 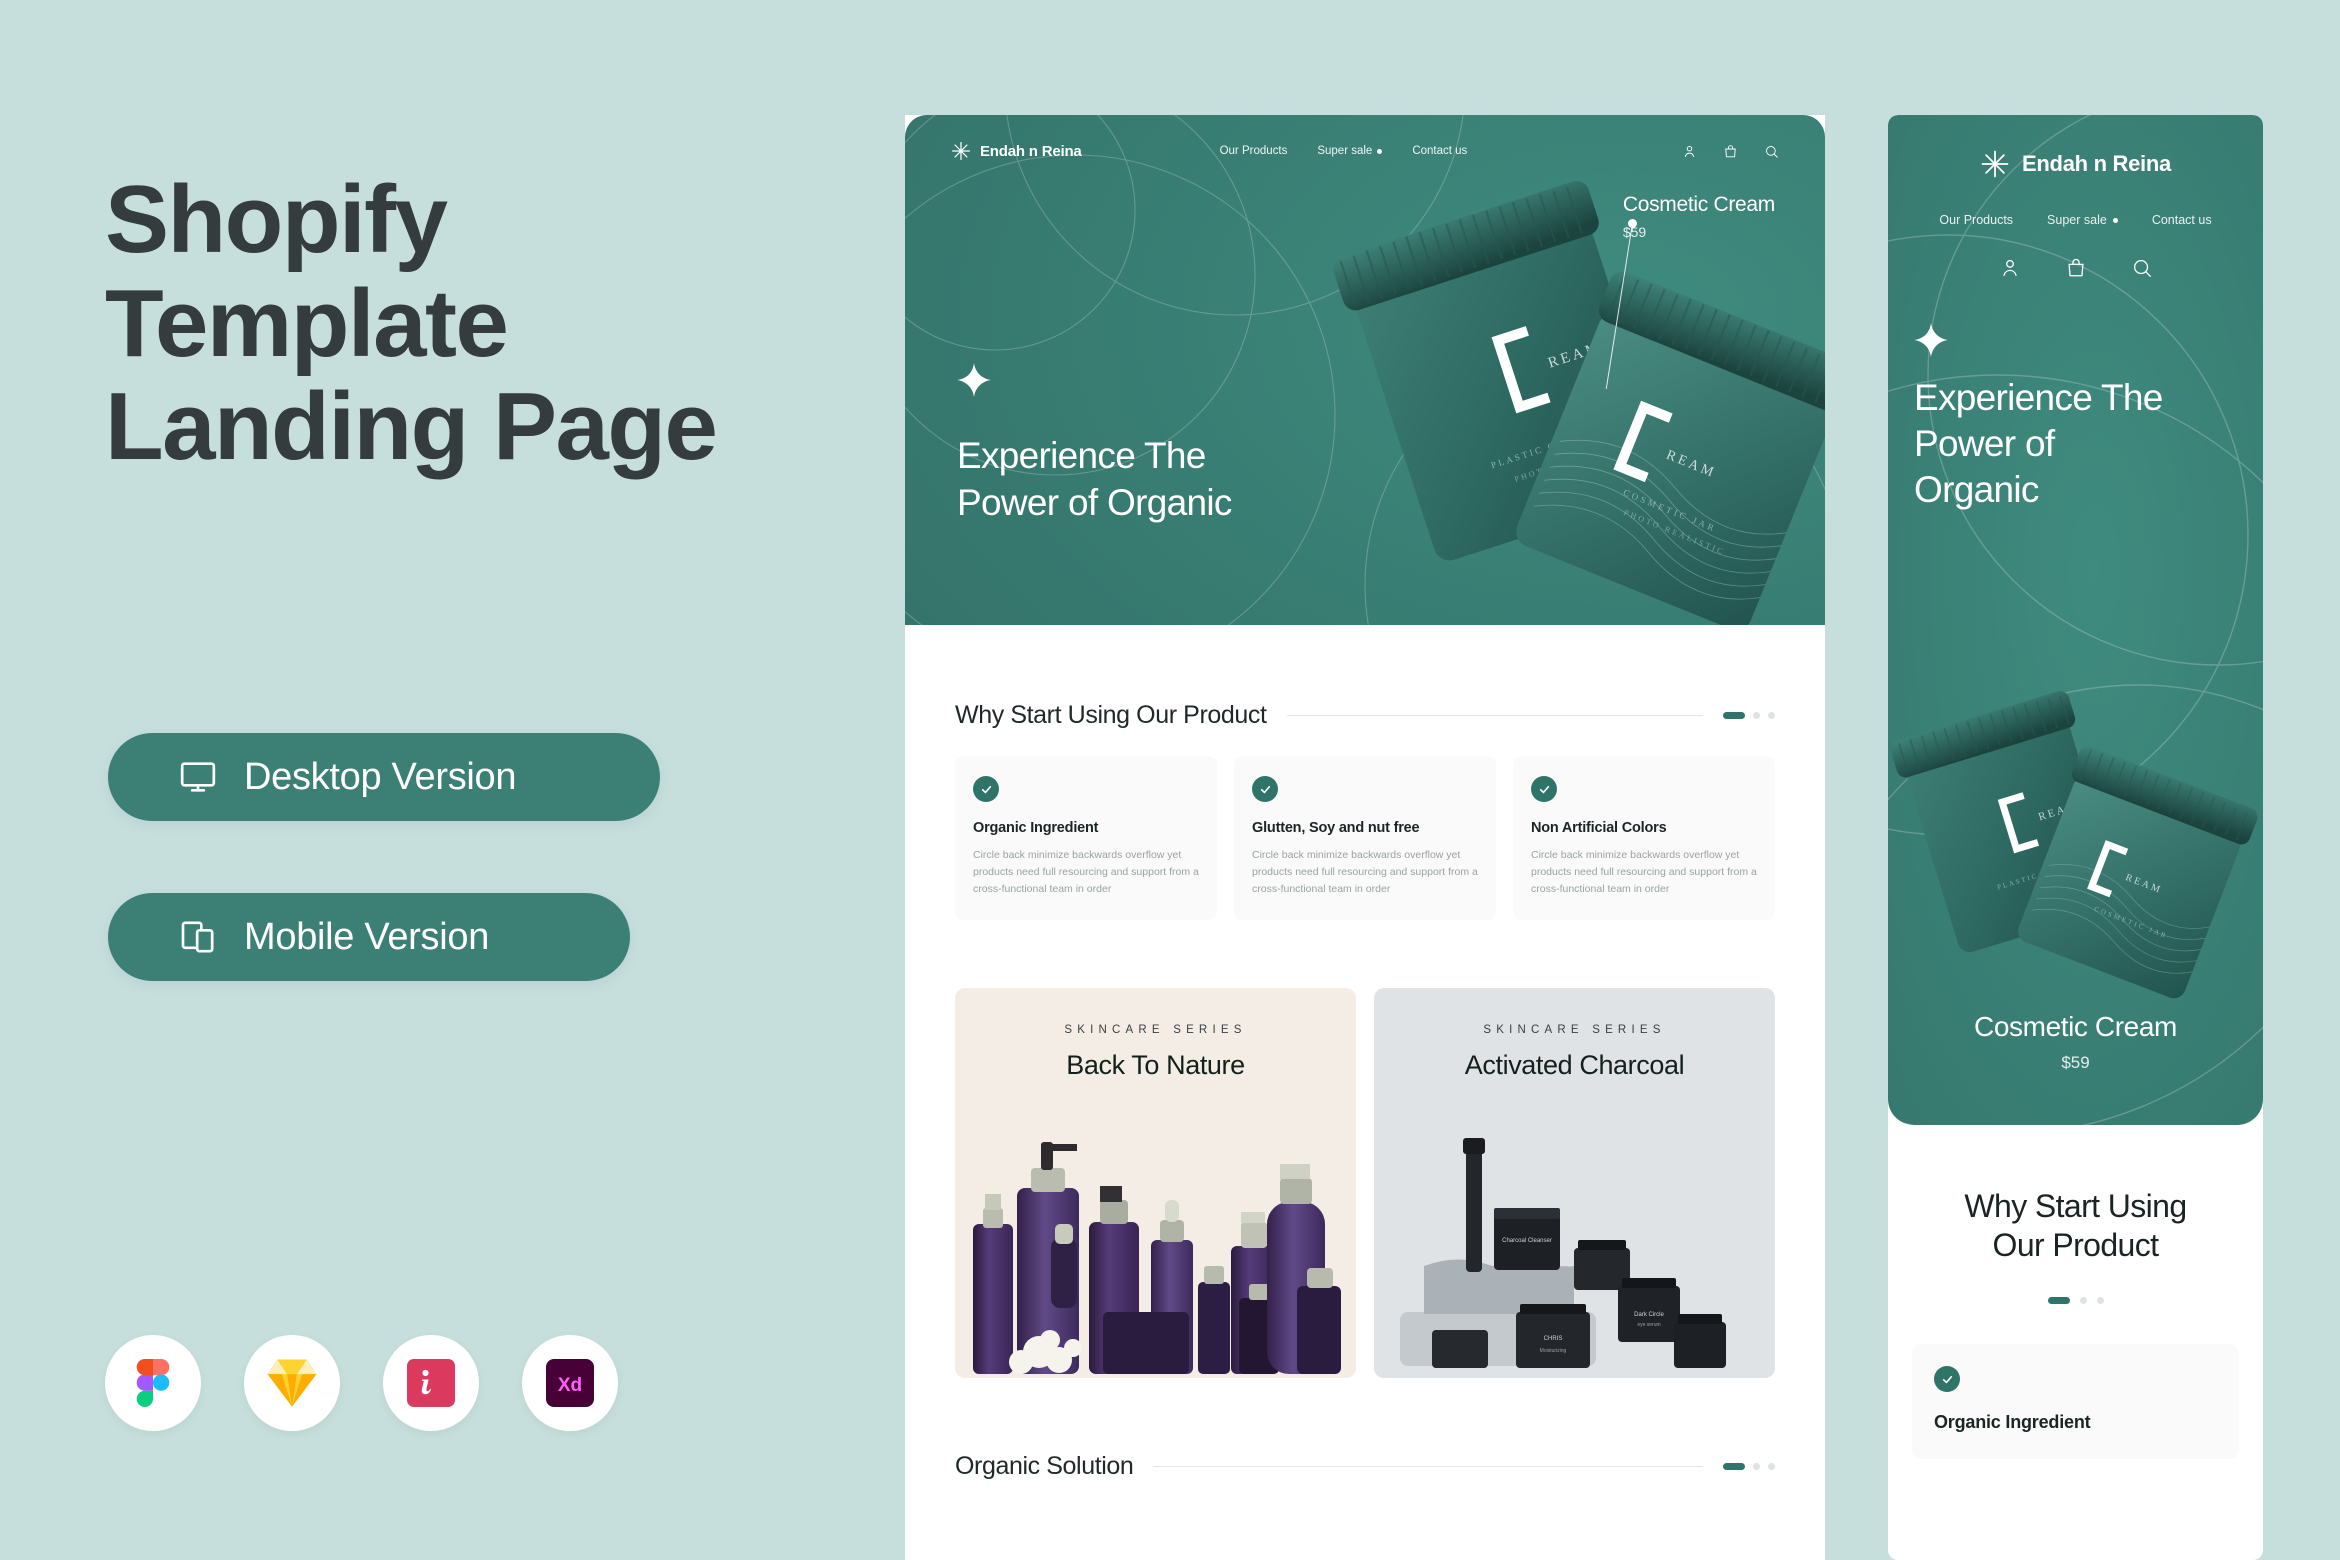 What do you see at coordinates (1553, 1339) in the screenshot?
I see `svg-text: CHRIS` at bounding box center [1553, 1339].